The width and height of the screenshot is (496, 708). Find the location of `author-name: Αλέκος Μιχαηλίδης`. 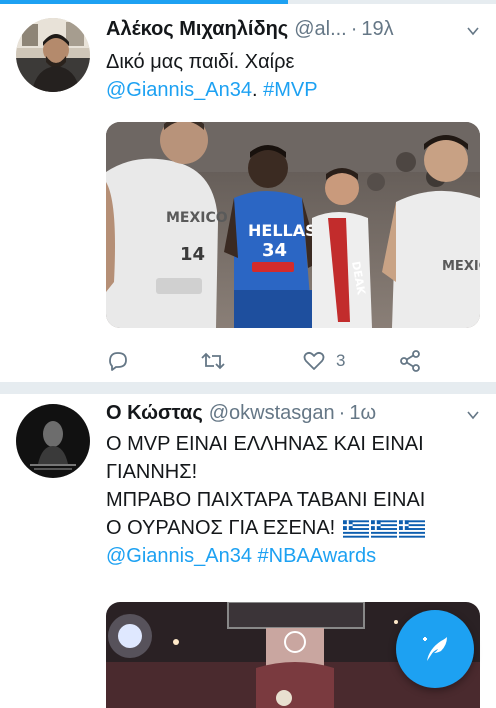

author-name: Αλέκος Μιχαηλίδης is located at coordinates (197, 29).